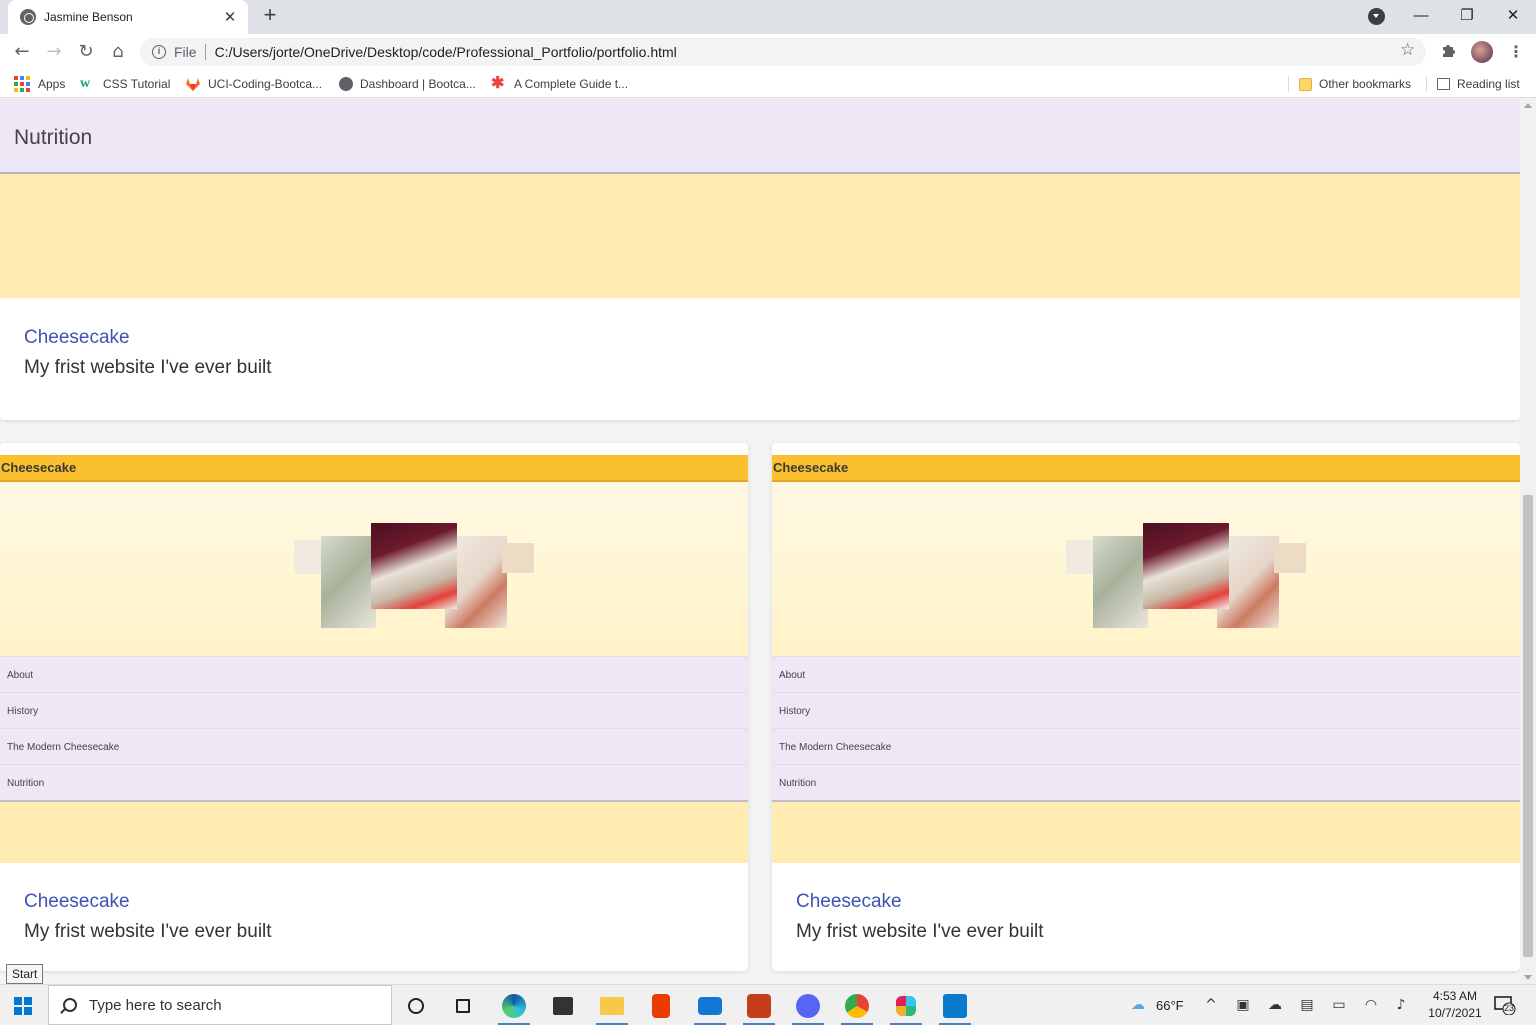  I want to click on tab-search-icon, so click(1376, 16).